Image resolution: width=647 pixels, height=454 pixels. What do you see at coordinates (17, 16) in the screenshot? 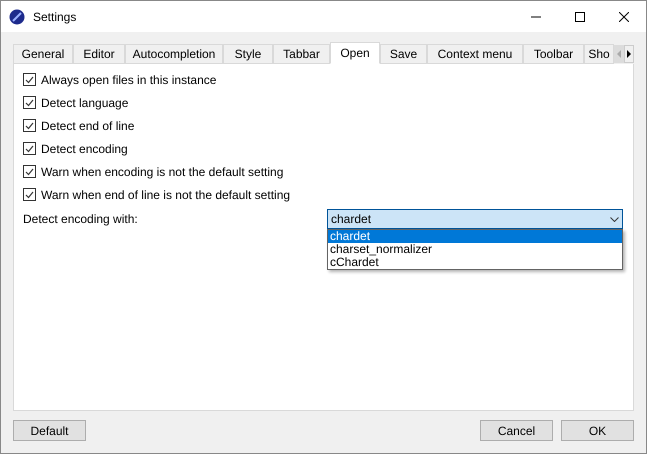
I see `app-logo-icon` at bounding box center [17, 16].